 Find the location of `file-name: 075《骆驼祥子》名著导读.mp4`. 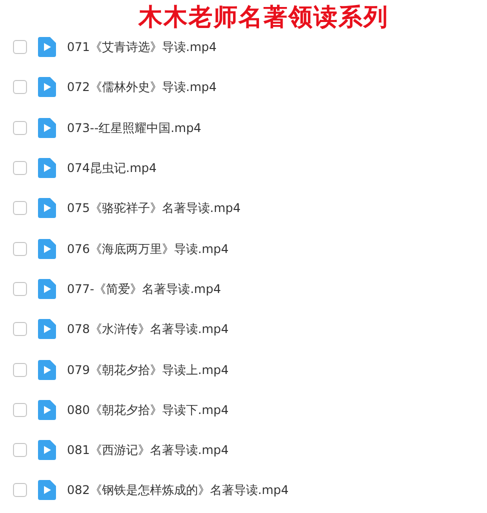

file-name: 075《骆驼祥子》名著导读.mp4 is located at coordinates (154, 208).